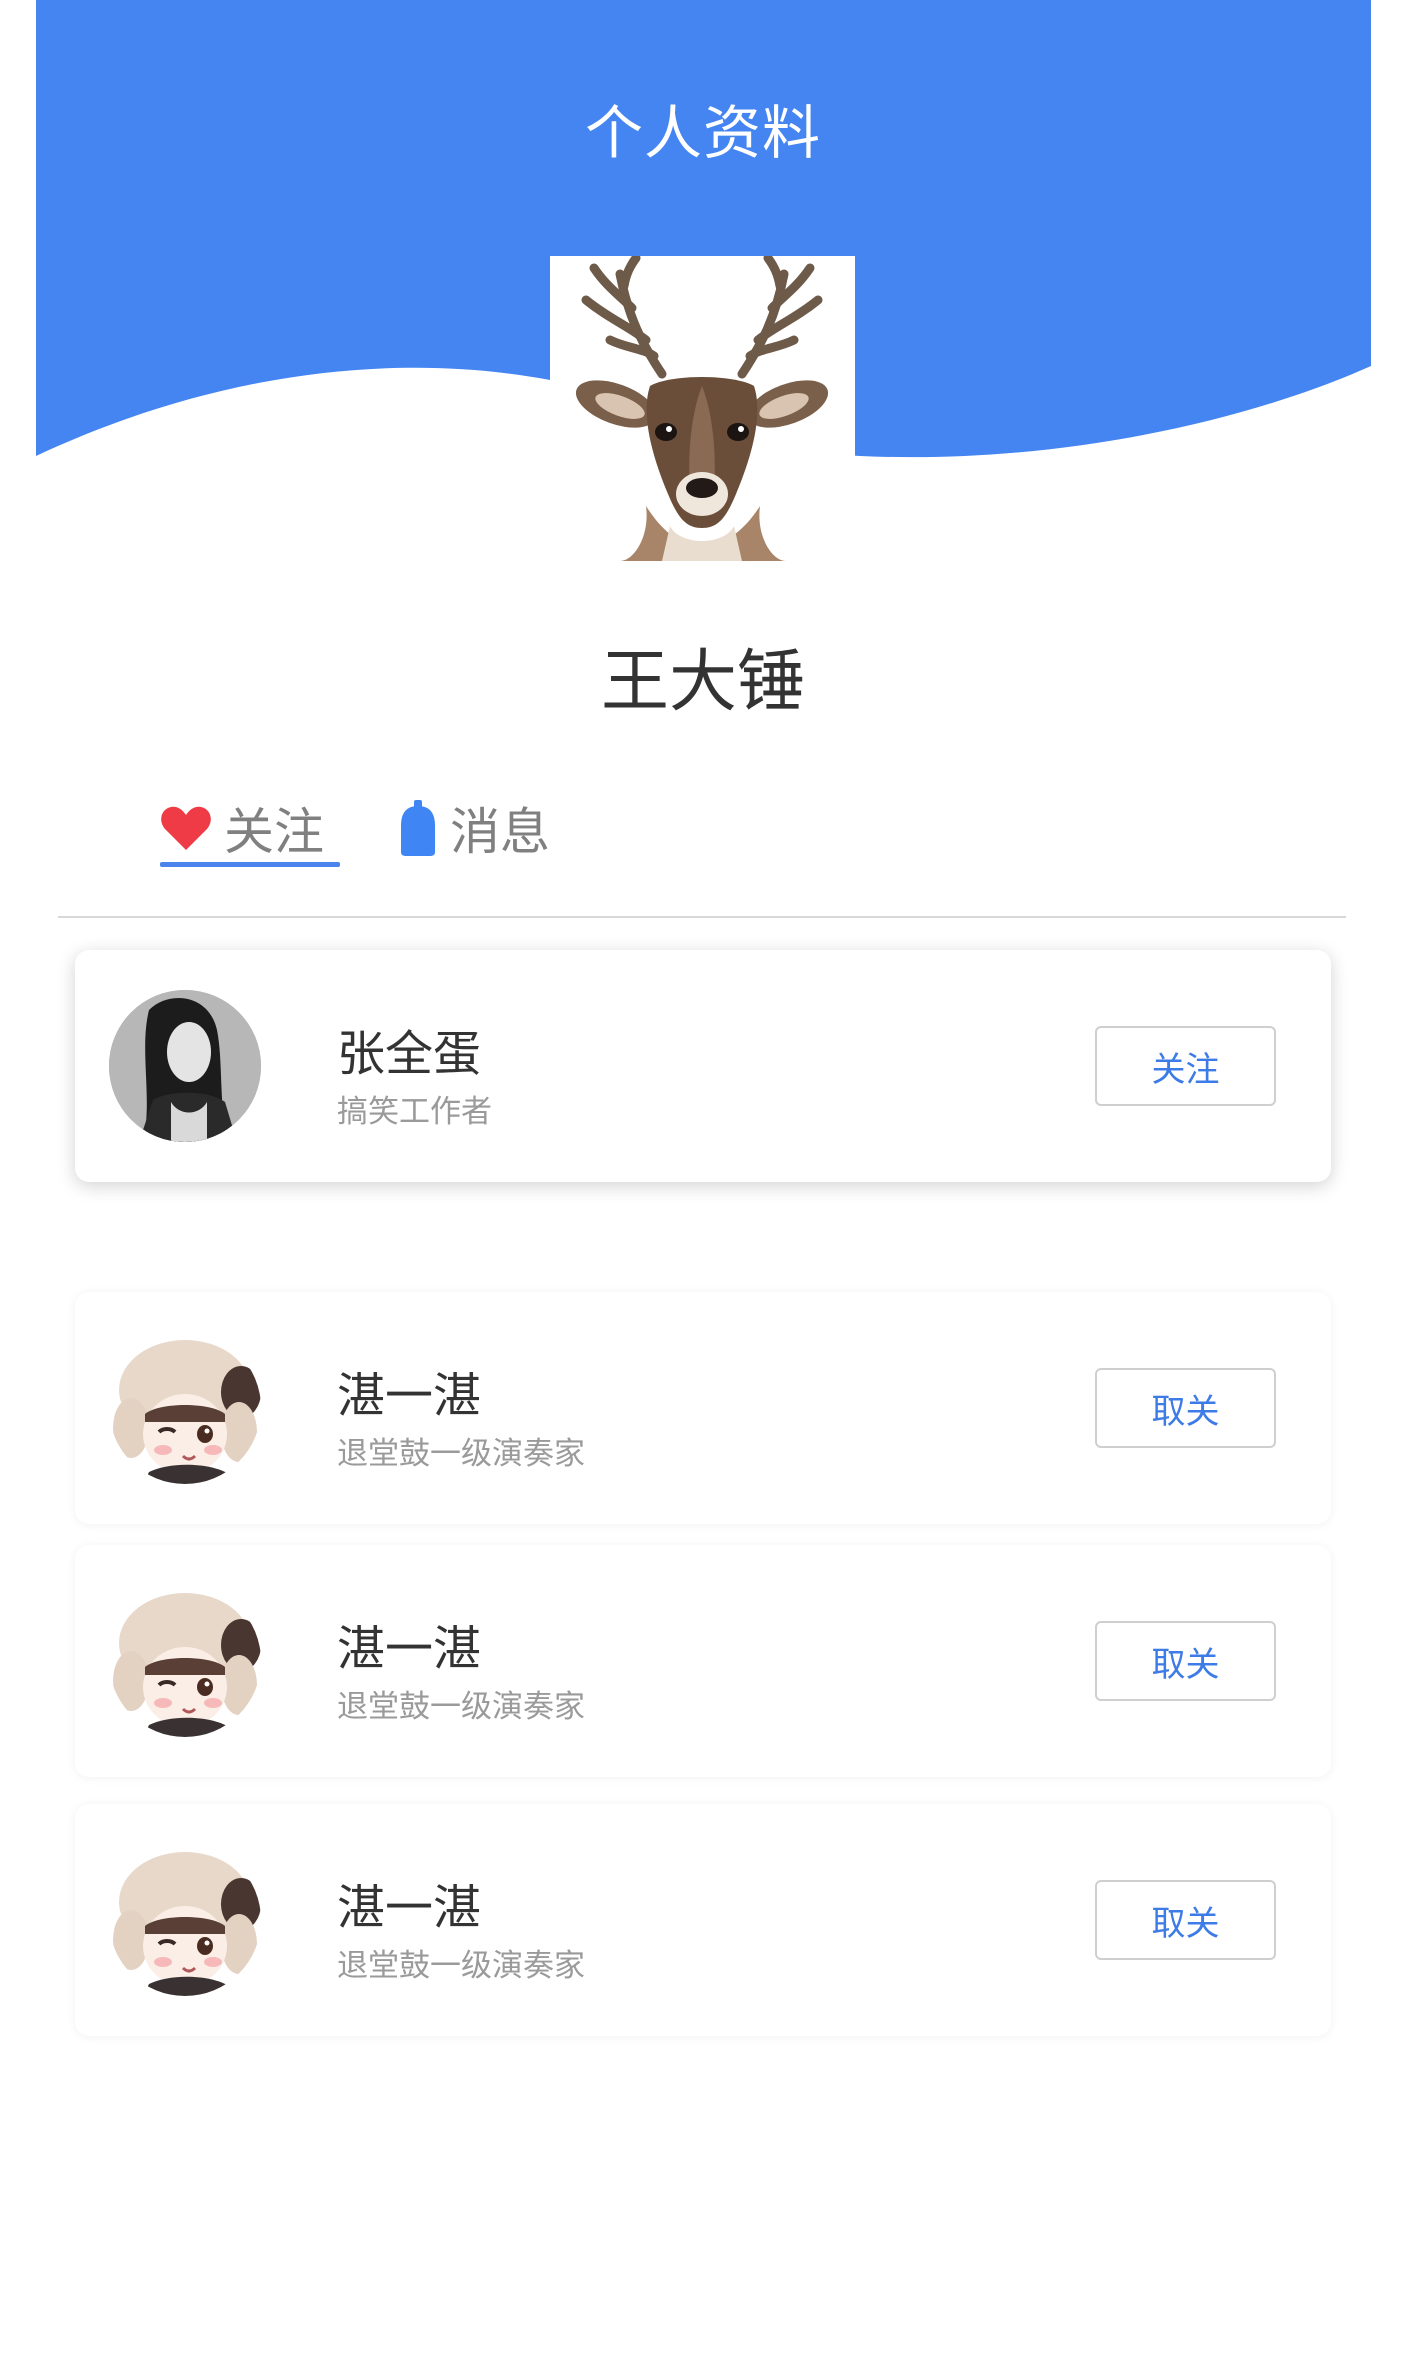 This screenshot has width=1406, height=2367. I want to click on page-title: 个人资料, so click(702, 133).